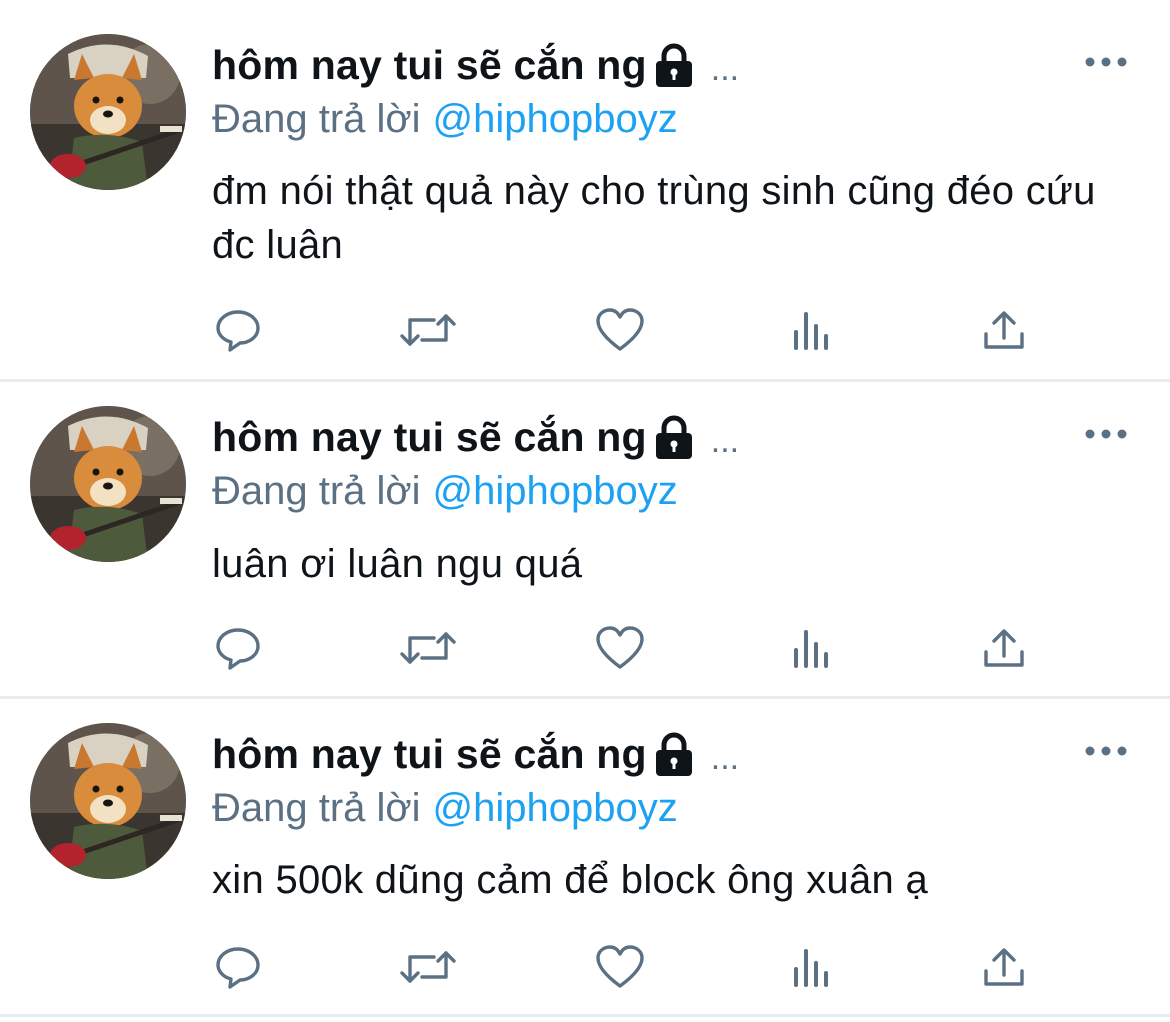 This screenshot has width=1170, height=1022. I want to click on tweet-text: xin 500k dũng cảm để block ông xuân ạ, so click(570, 880).